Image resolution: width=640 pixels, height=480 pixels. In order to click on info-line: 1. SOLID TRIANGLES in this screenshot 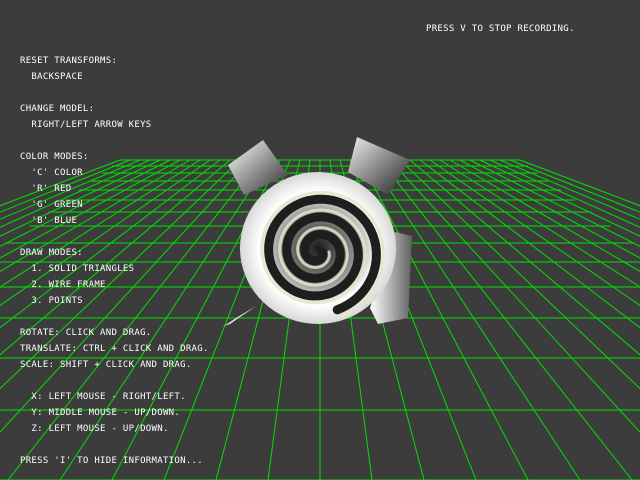, I will do `click(77, 269)`.